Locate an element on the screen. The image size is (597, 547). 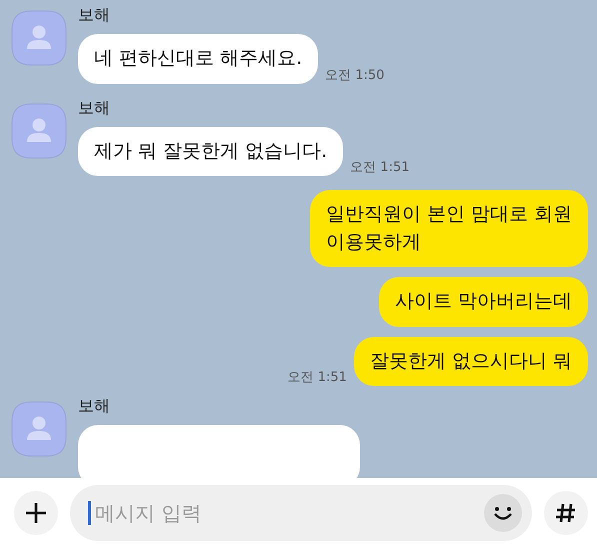
message-time: 오전 1:50 is located at coordinates (354, 75).